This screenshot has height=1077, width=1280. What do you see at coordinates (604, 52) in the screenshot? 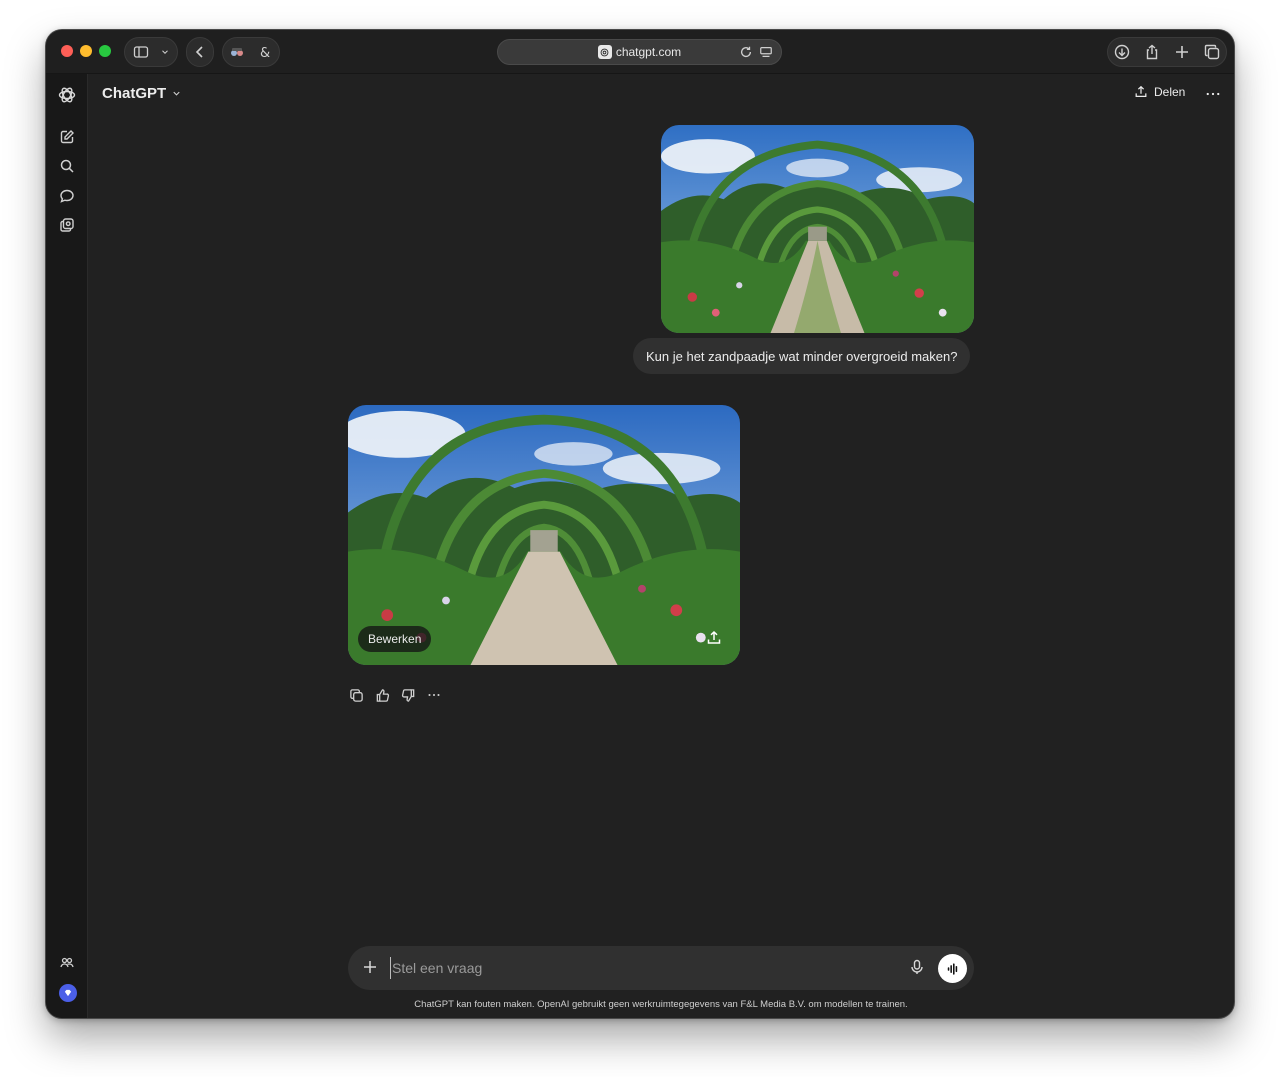
I see `chatgpt-favicon-icon` at bounding box center [604, 52].